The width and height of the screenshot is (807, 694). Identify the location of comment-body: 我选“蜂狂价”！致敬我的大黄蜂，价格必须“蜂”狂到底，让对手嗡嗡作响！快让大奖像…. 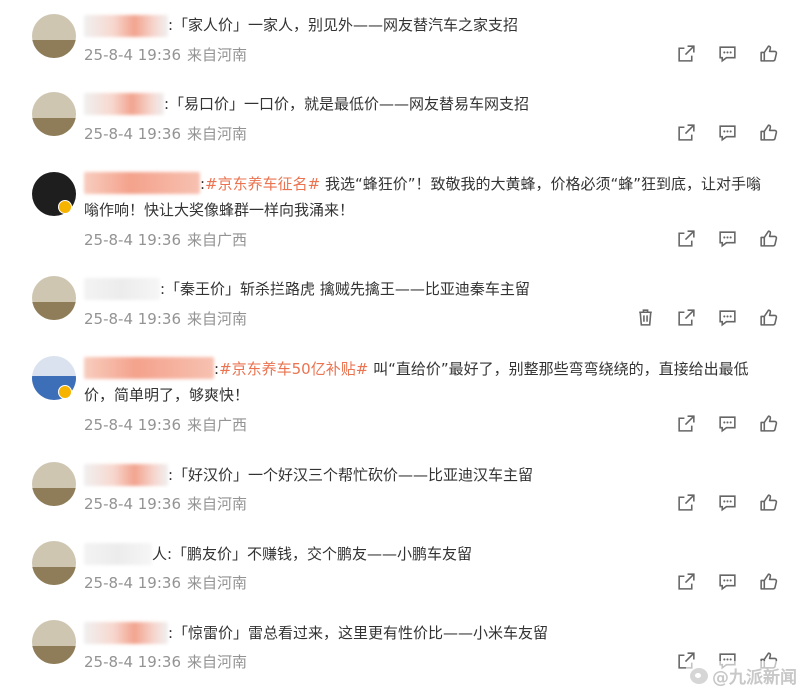
(423, 197).